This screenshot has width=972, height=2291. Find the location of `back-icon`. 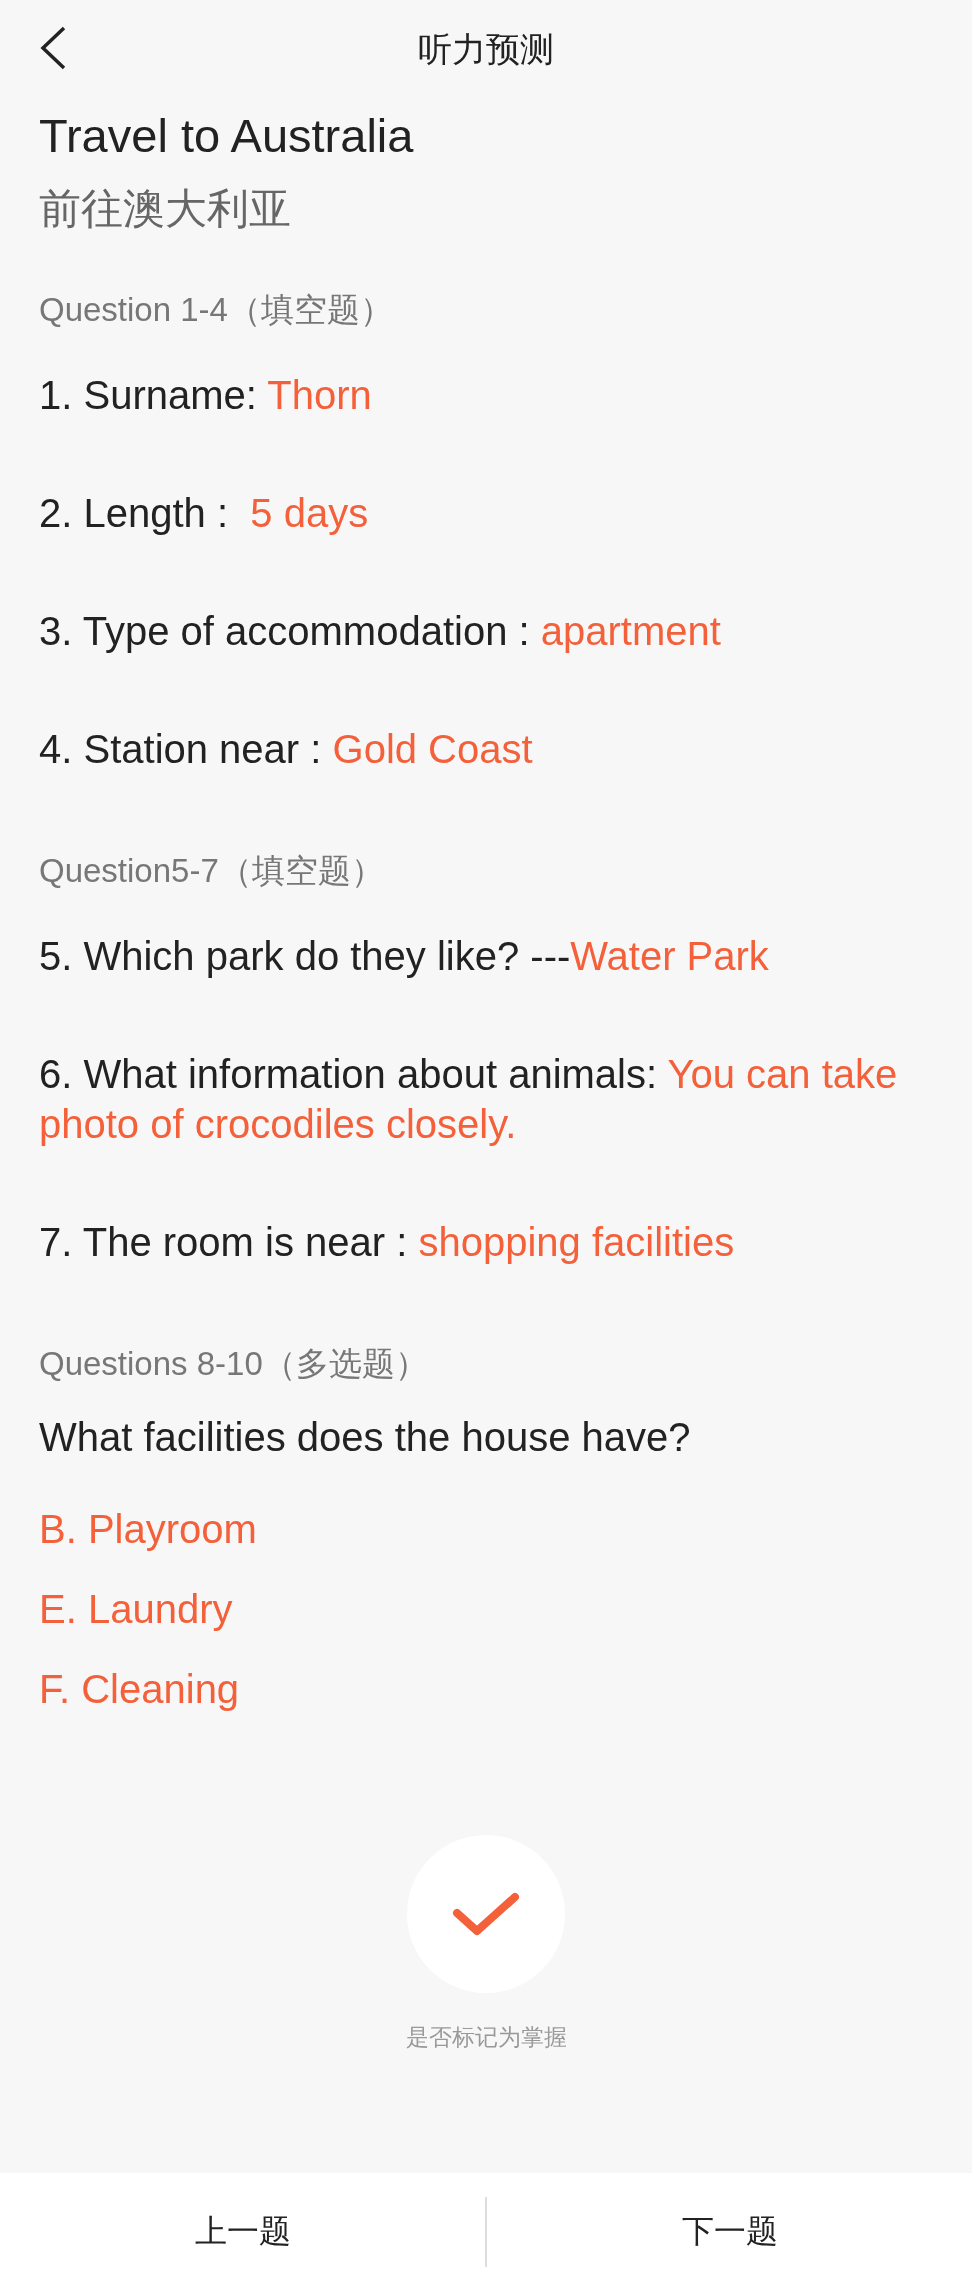

back-icon is located at coordinates (53, 48).